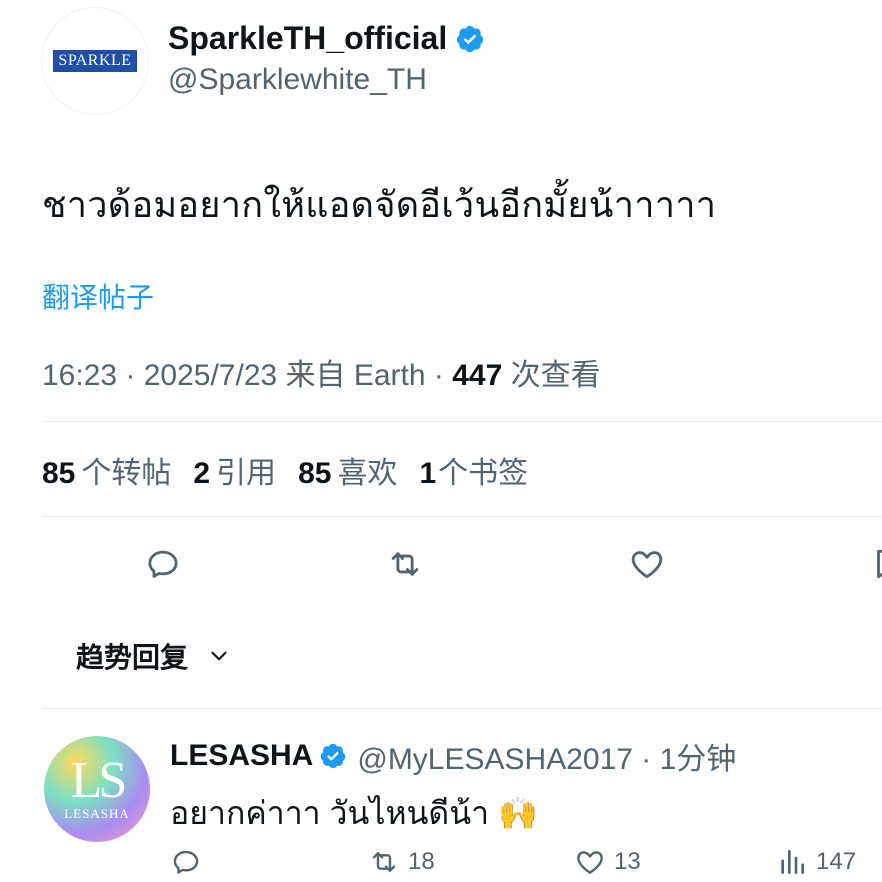 The image size is (882, 882). Describe the element at coordinates (219, 656) in the screenshot. I see `chevron-down-icon` at that location.